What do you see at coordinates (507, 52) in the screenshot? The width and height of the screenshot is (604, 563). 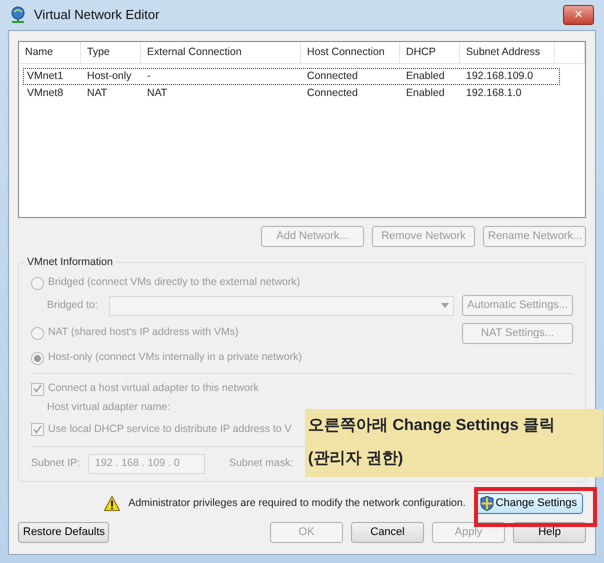 I see `column-header: Subnet Address` at bounding box center [507, 52].